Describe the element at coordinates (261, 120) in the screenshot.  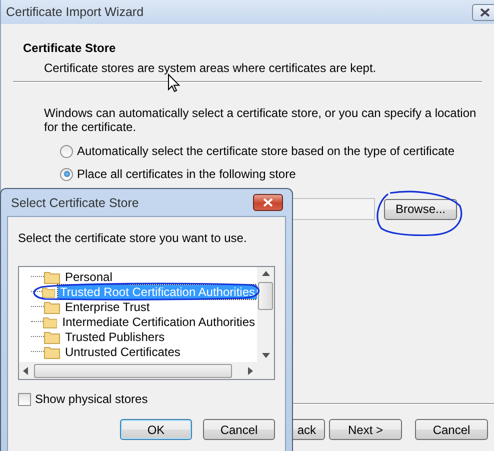
I see `intro-text: Windows can automatically select a certificate store, or you can specify a location for the certificate.` at that location.